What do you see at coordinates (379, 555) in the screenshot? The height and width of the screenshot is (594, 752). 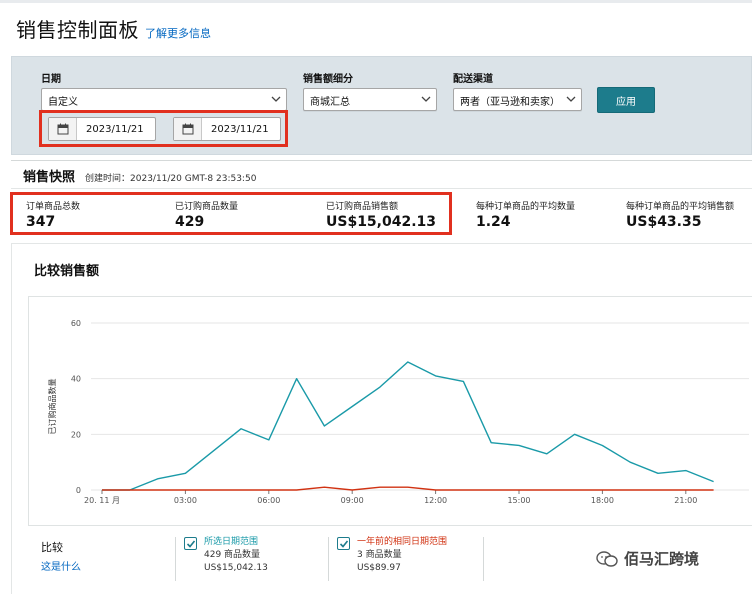 I see `legend-prior-units: 3 商品数量` at bounding box center [379, 555].